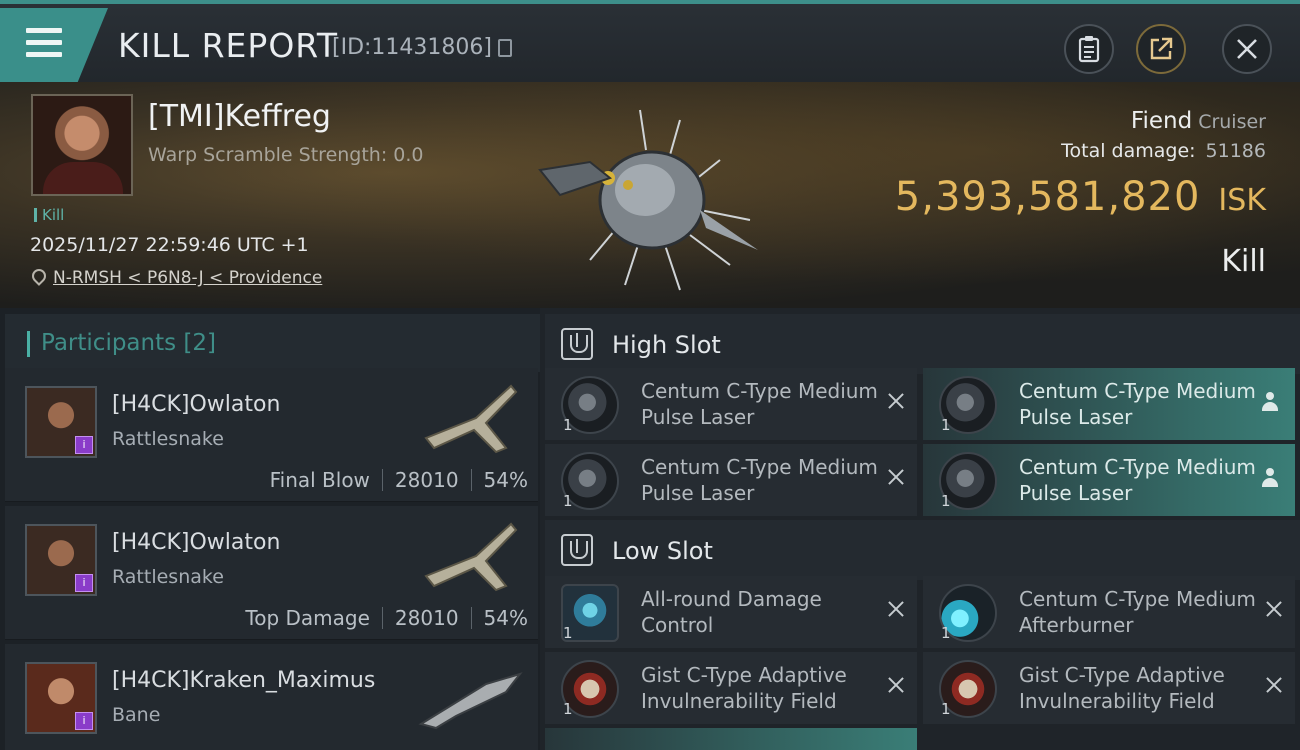 The image size is (1300, 750). Describe the element at coordinates (128, 343) in the screenshot. I see `participants-title: Participants [2]` at that location.